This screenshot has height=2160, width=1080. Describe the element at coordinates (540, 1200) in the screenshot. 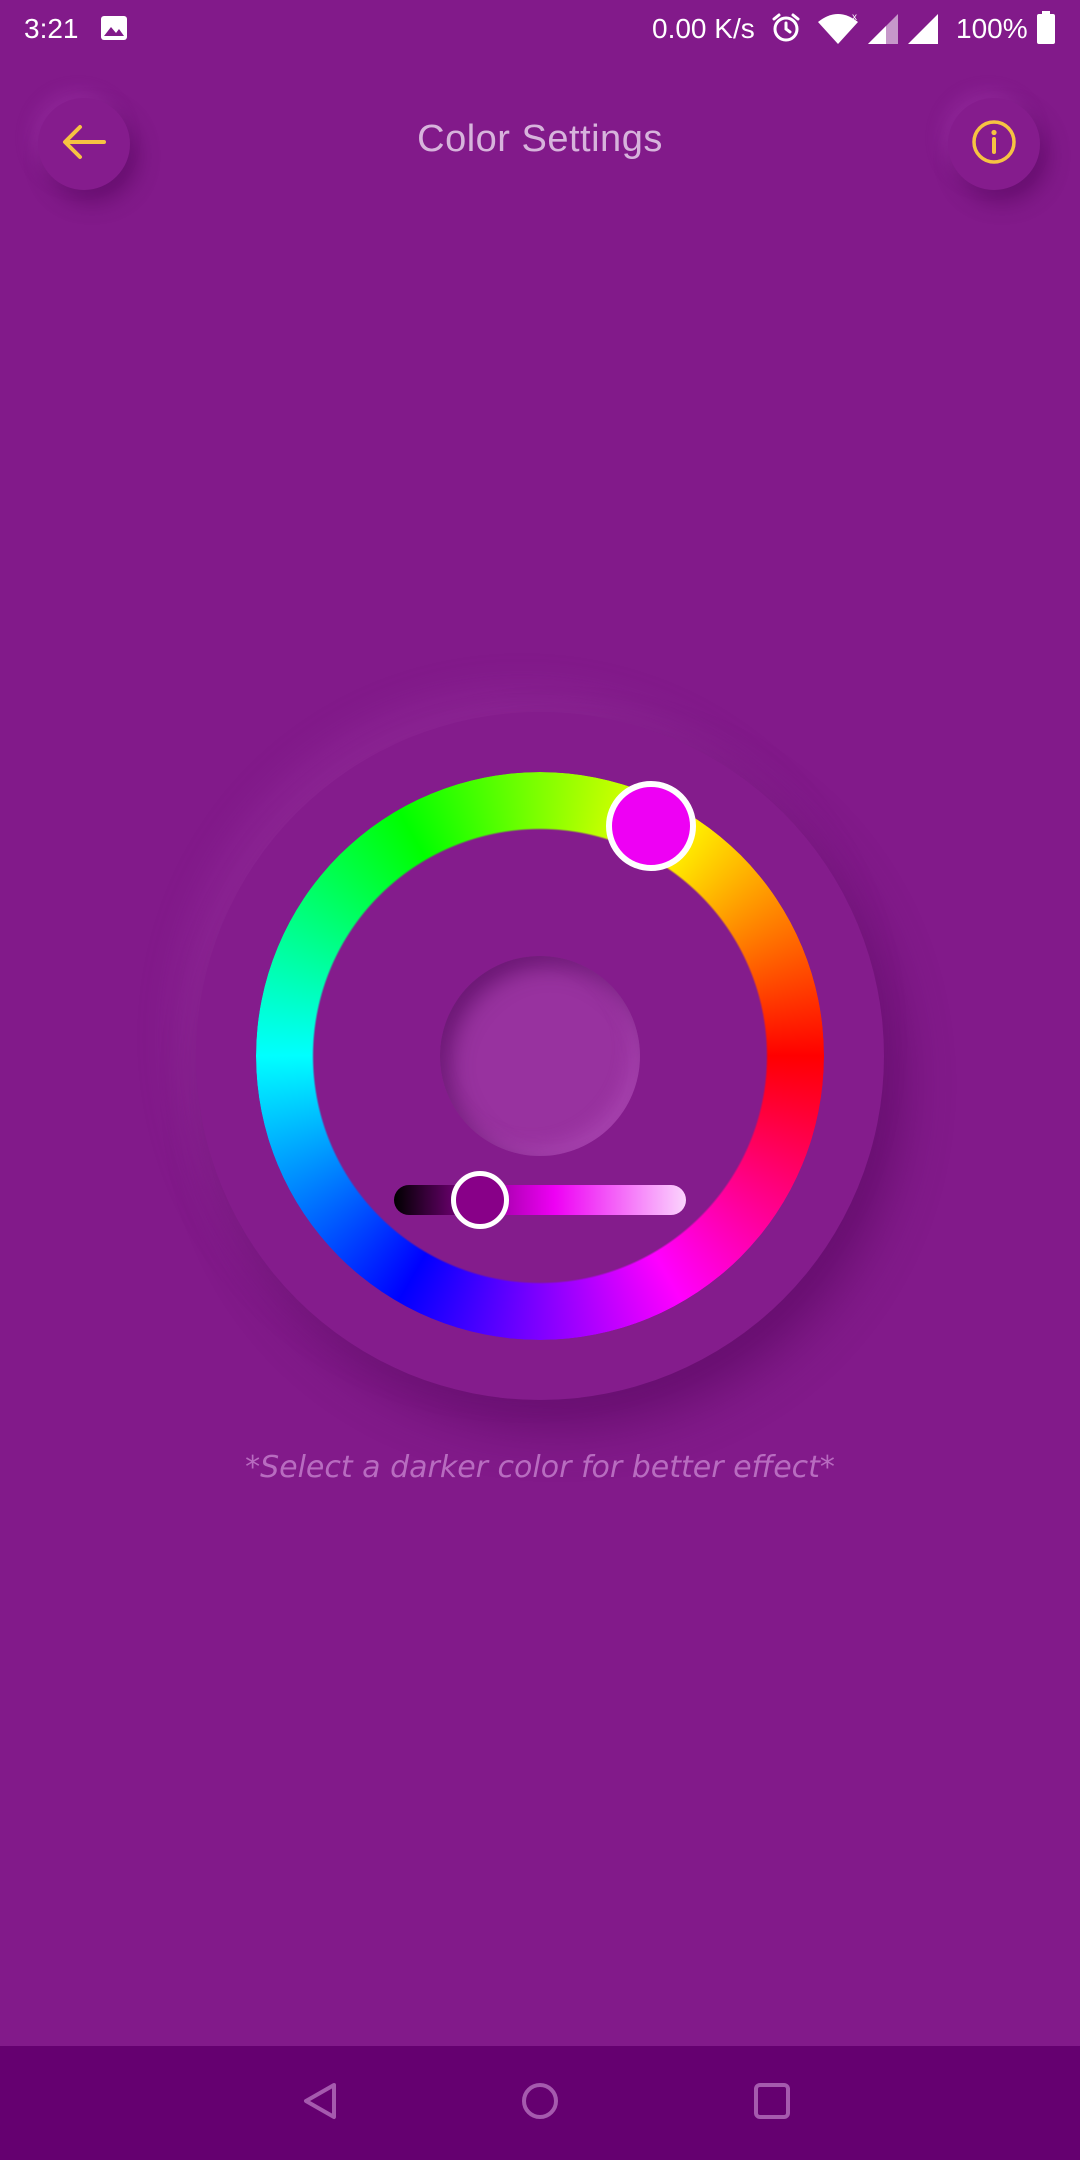

I see `brightness-slider-track` at that location.